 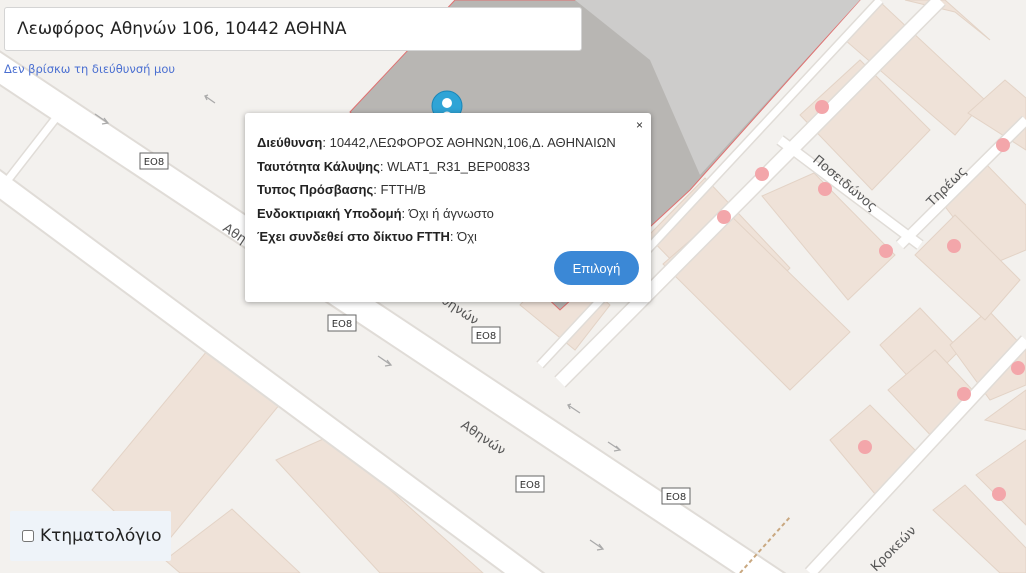 What do you see at coordinates (101, 536) in the screenshot?
I see `cadastre-label: Κτηματολόγιο` at bounding box center [101, 536].